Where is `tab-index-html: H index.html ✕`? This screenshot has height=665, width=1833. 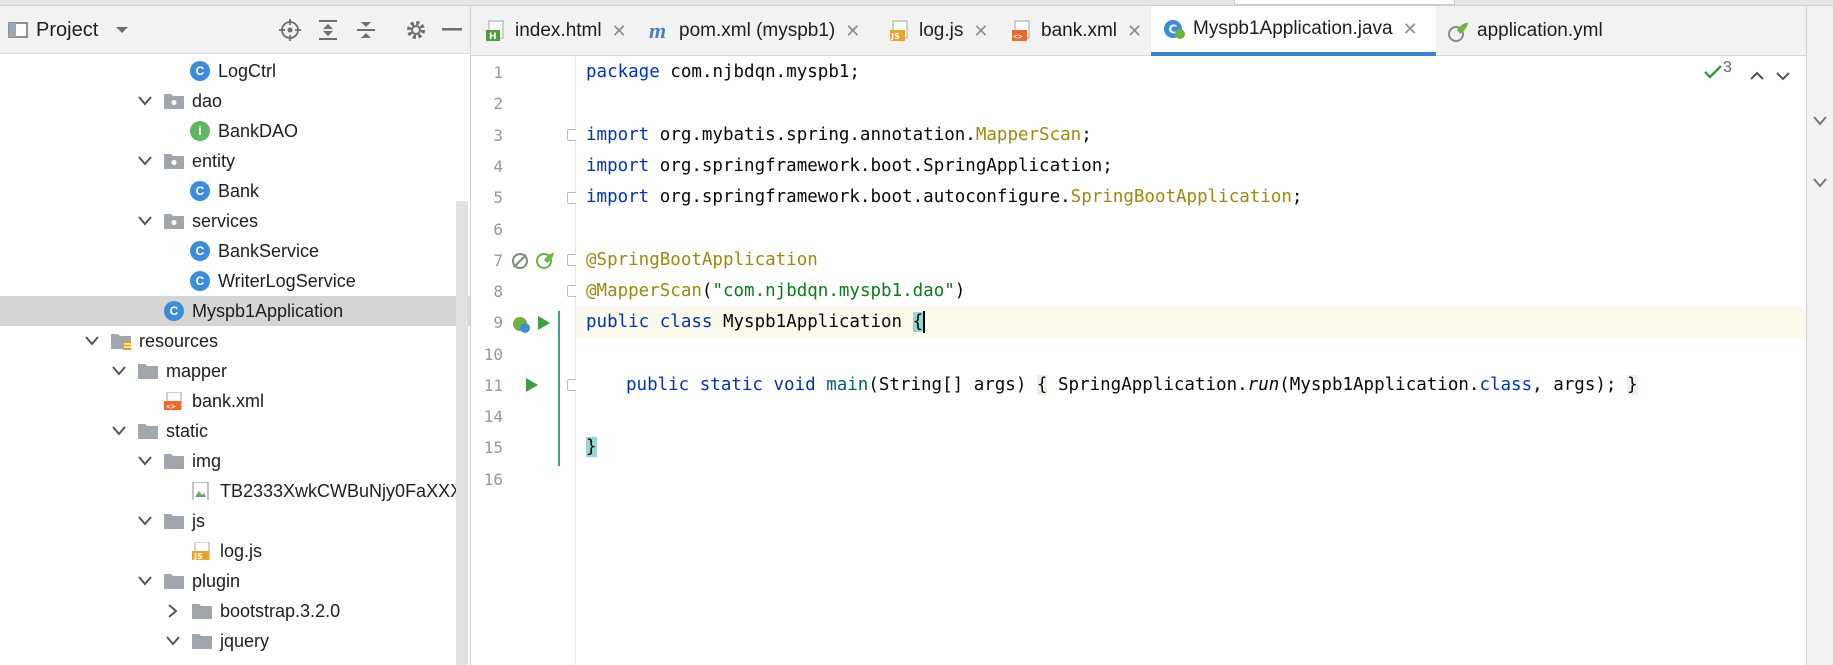
tab-index-html: H index.html ✕ is located at coordinates (556, 31).